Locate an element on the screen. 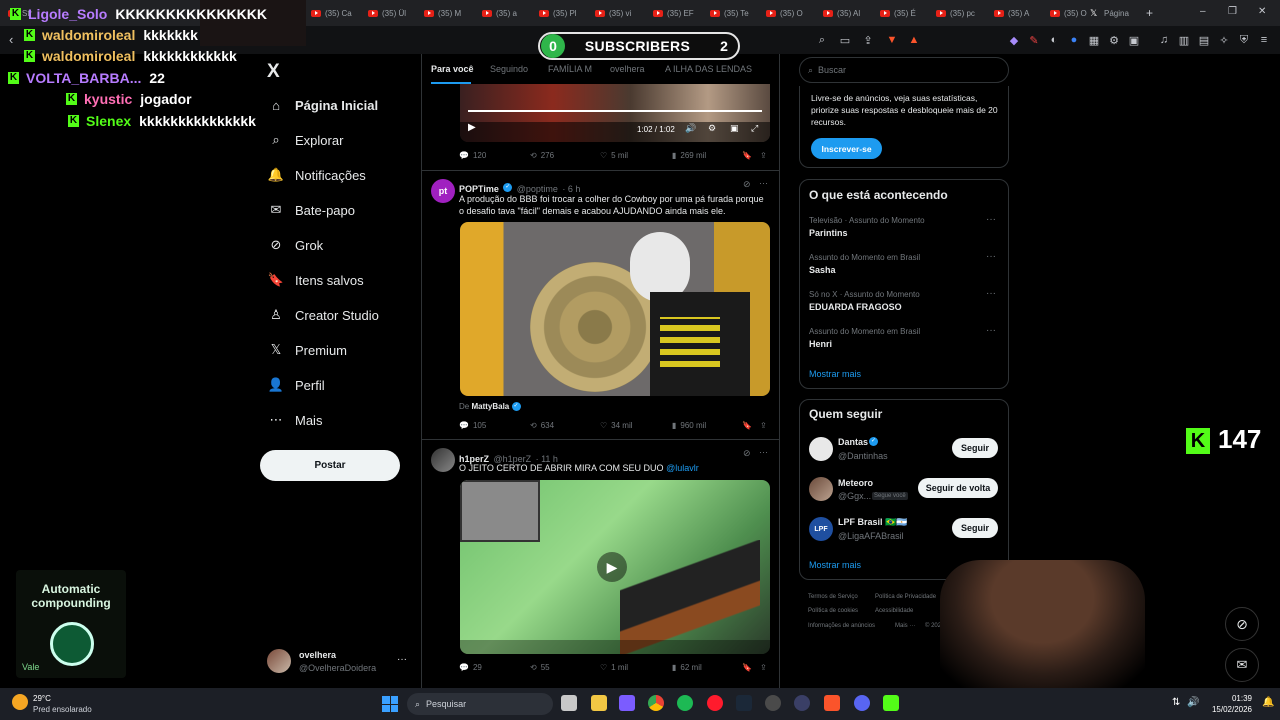 Image resolution: width=1280 pixels, height=720 pixels. sidebar-panel-icon: ▣ is located at coordinates (1134, 40).